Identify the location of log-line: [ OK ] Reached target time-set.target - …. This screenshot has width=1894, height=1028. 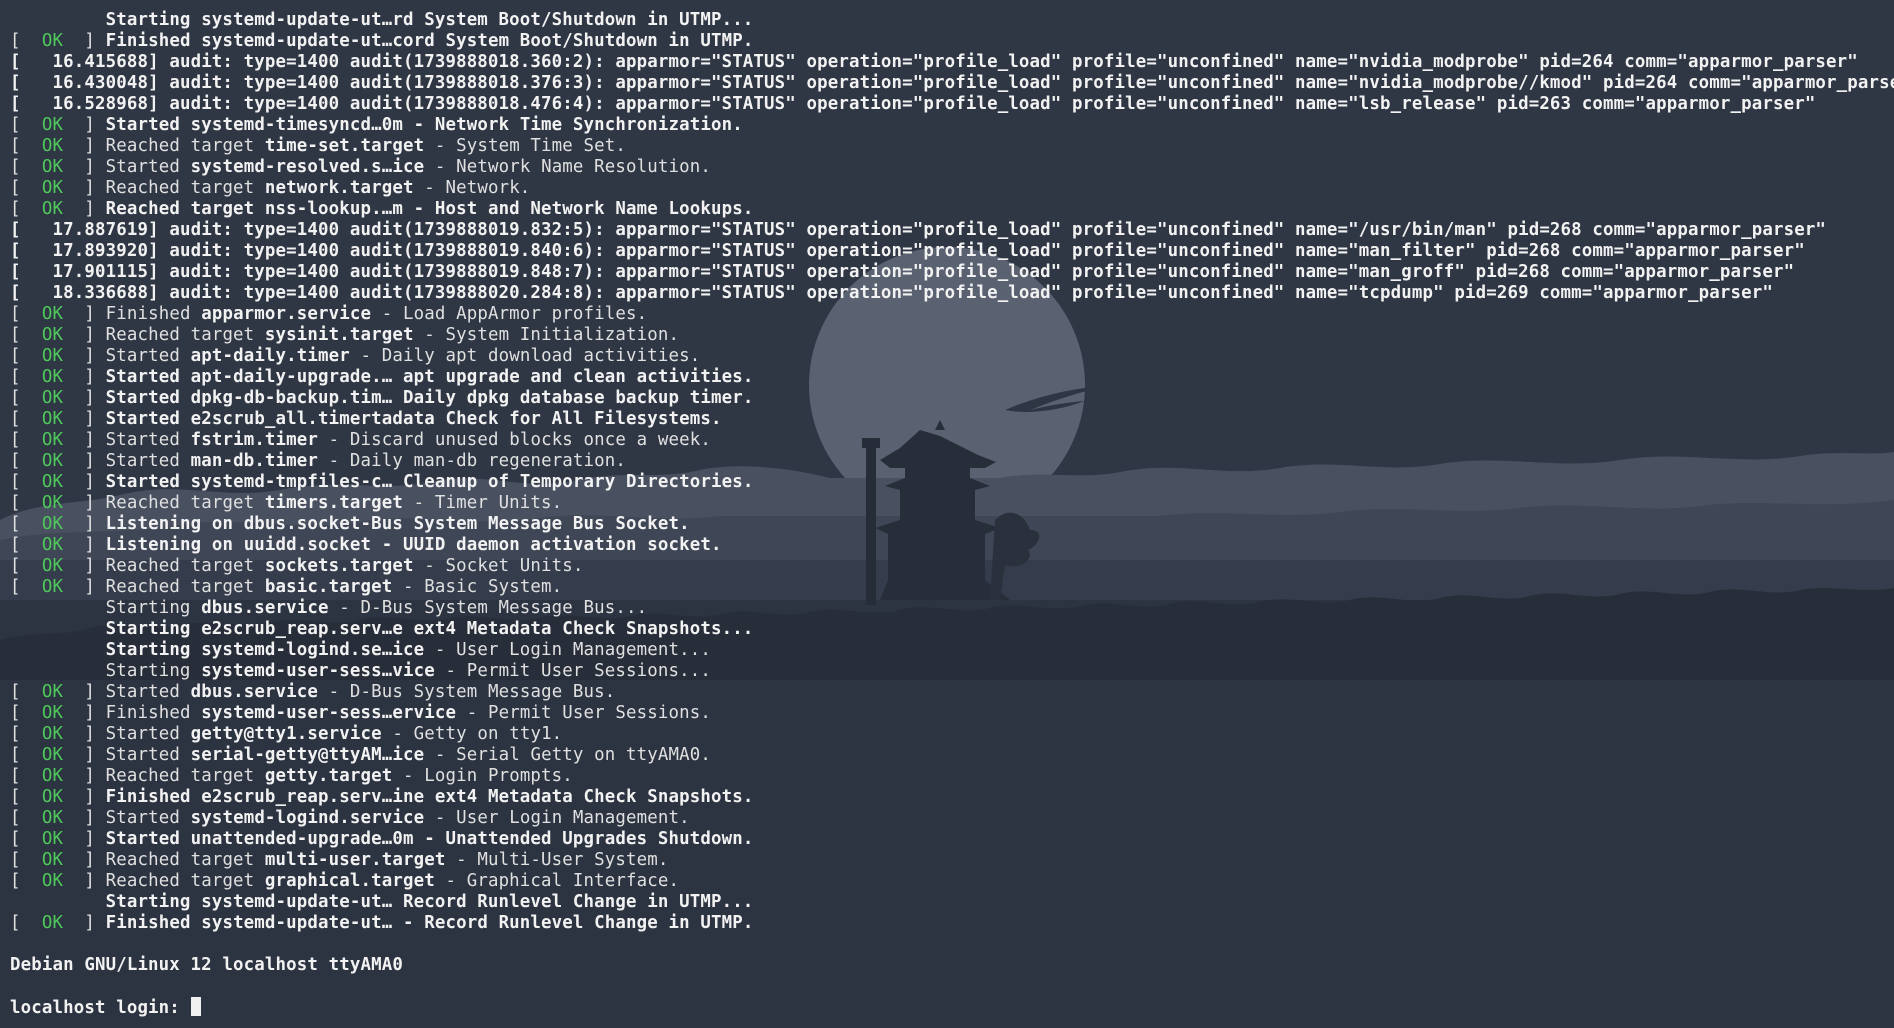
(952, 146).